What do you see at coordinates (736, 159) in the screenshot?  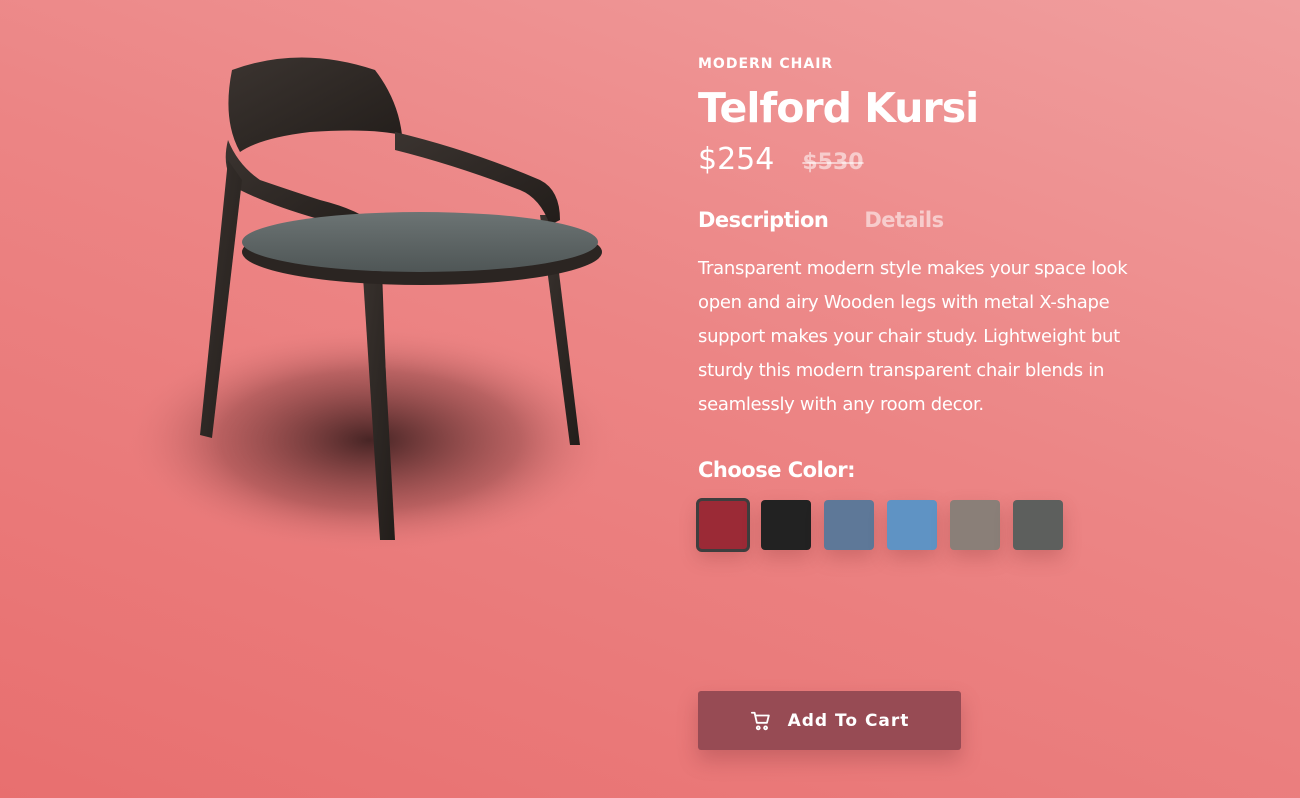 I see `current-price: $254` at bounding box center [736, 159].